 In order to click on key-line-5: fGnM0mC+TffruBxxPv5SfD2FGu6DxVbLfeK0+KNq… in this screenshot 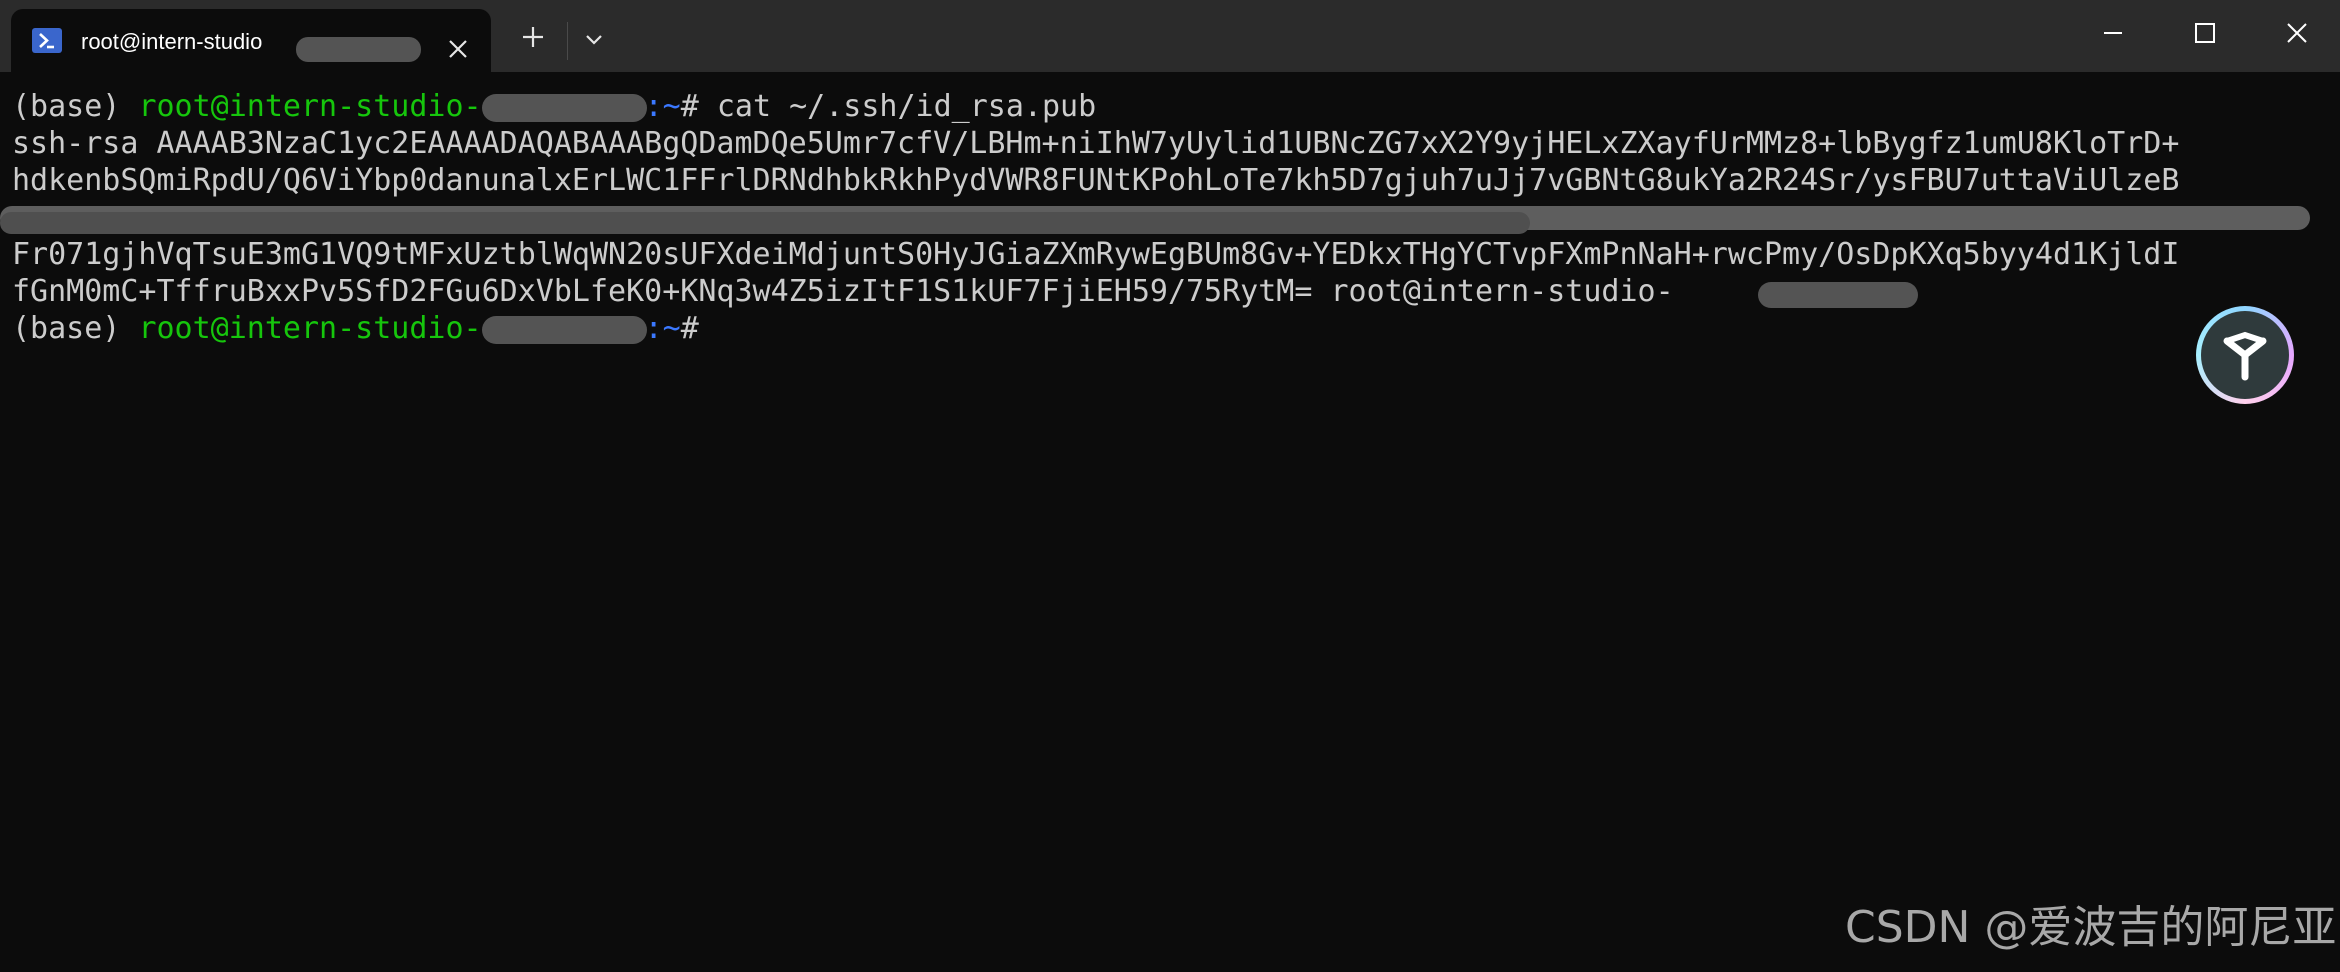, I will do `click(843, 291)`.